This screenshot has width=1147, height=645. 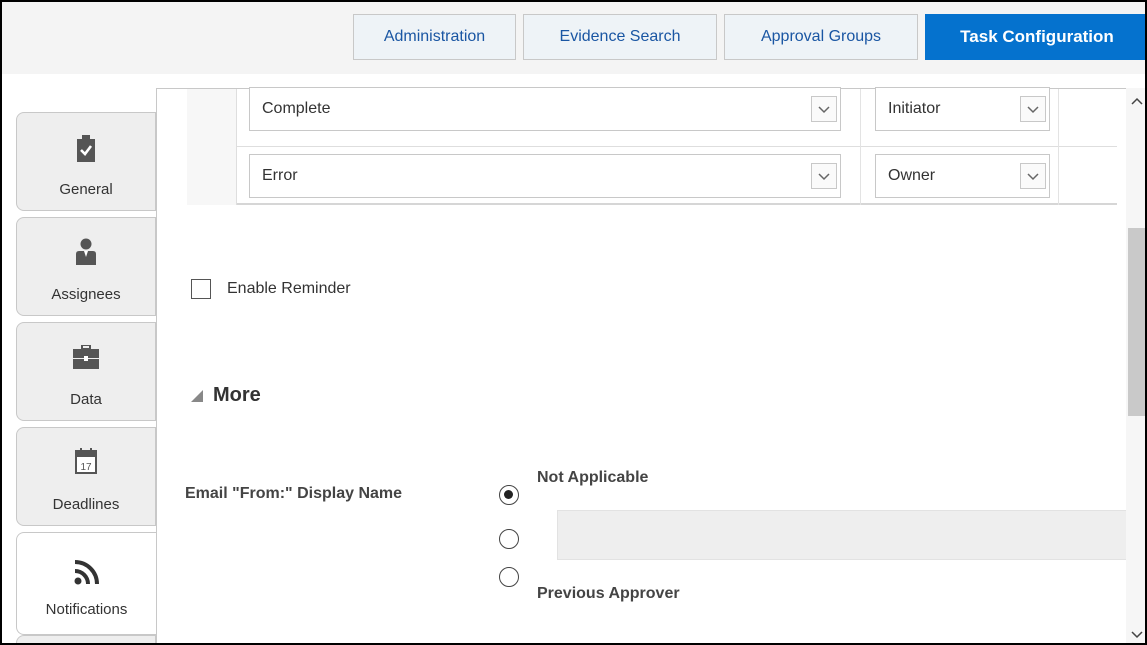 I want to click on side-tab-label: General, so click(x=86, y=189).